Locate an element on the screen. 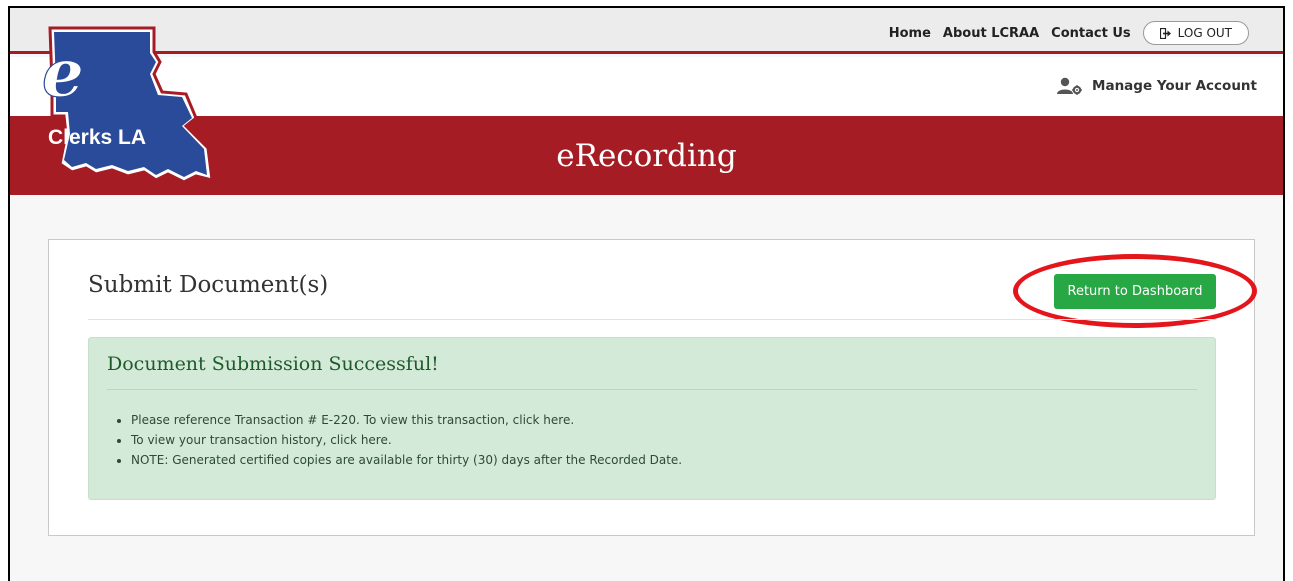  top-nav: Home About LCRAA Contact Us LOG OUT is located at coordinates (1069, 33).